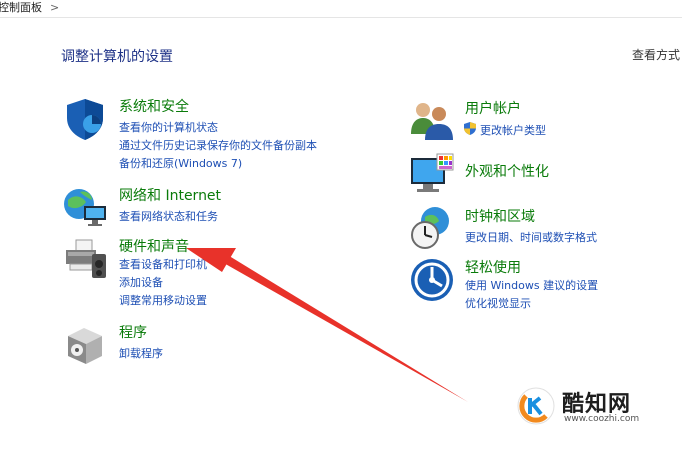  Describe the element at coordinates (493, 267) in the screenshot. I see `category-title: 轻松使用` at that location.